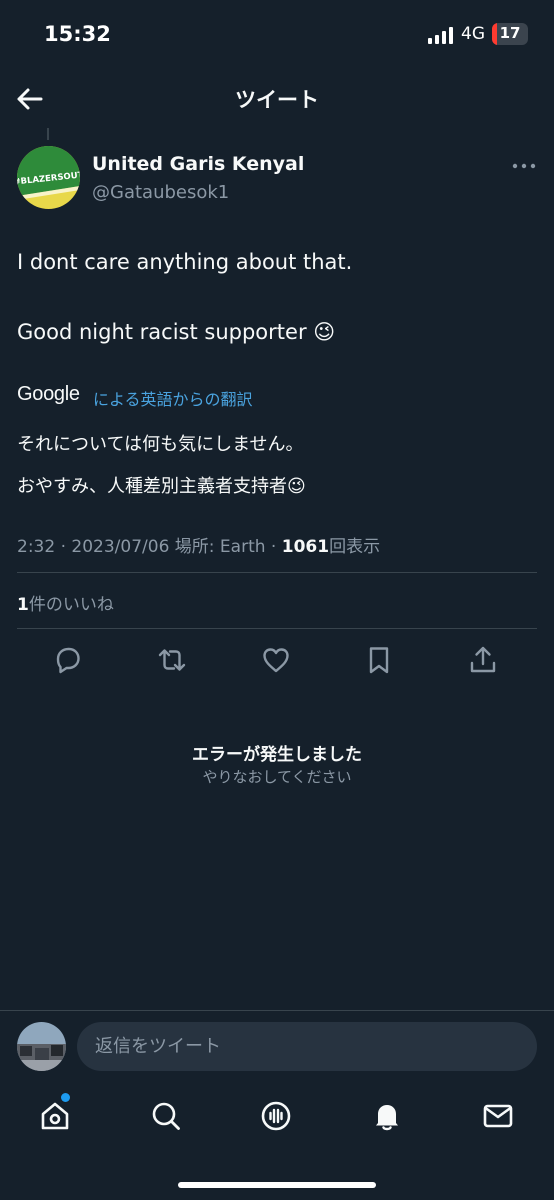 Image resolution: width=554 pixels, height=1200 pixels. What do you see at coordinates (65, 1097) in the screenshot?
I see `notification-dot` at bounding box center [65, 1097].